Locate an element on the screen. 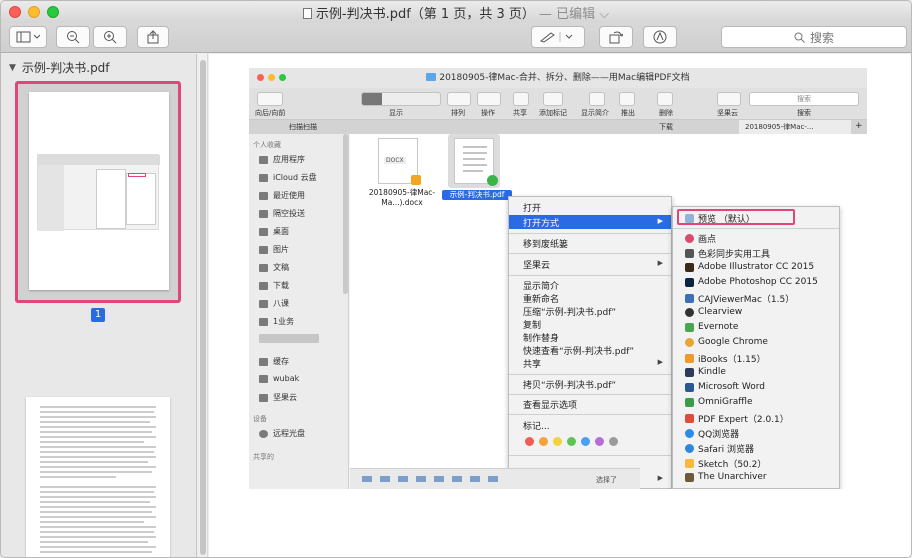 The image size is (912, 558). docx-file-icon: DOCX is located at coordinates (399, 161).